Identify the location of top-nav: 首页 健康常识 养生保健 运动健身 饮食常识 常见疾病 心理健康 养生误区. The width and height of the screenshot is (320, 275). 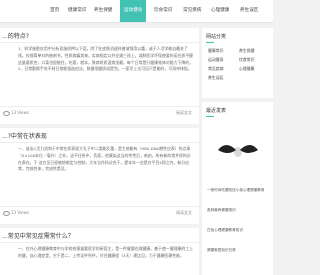
(136, 11).